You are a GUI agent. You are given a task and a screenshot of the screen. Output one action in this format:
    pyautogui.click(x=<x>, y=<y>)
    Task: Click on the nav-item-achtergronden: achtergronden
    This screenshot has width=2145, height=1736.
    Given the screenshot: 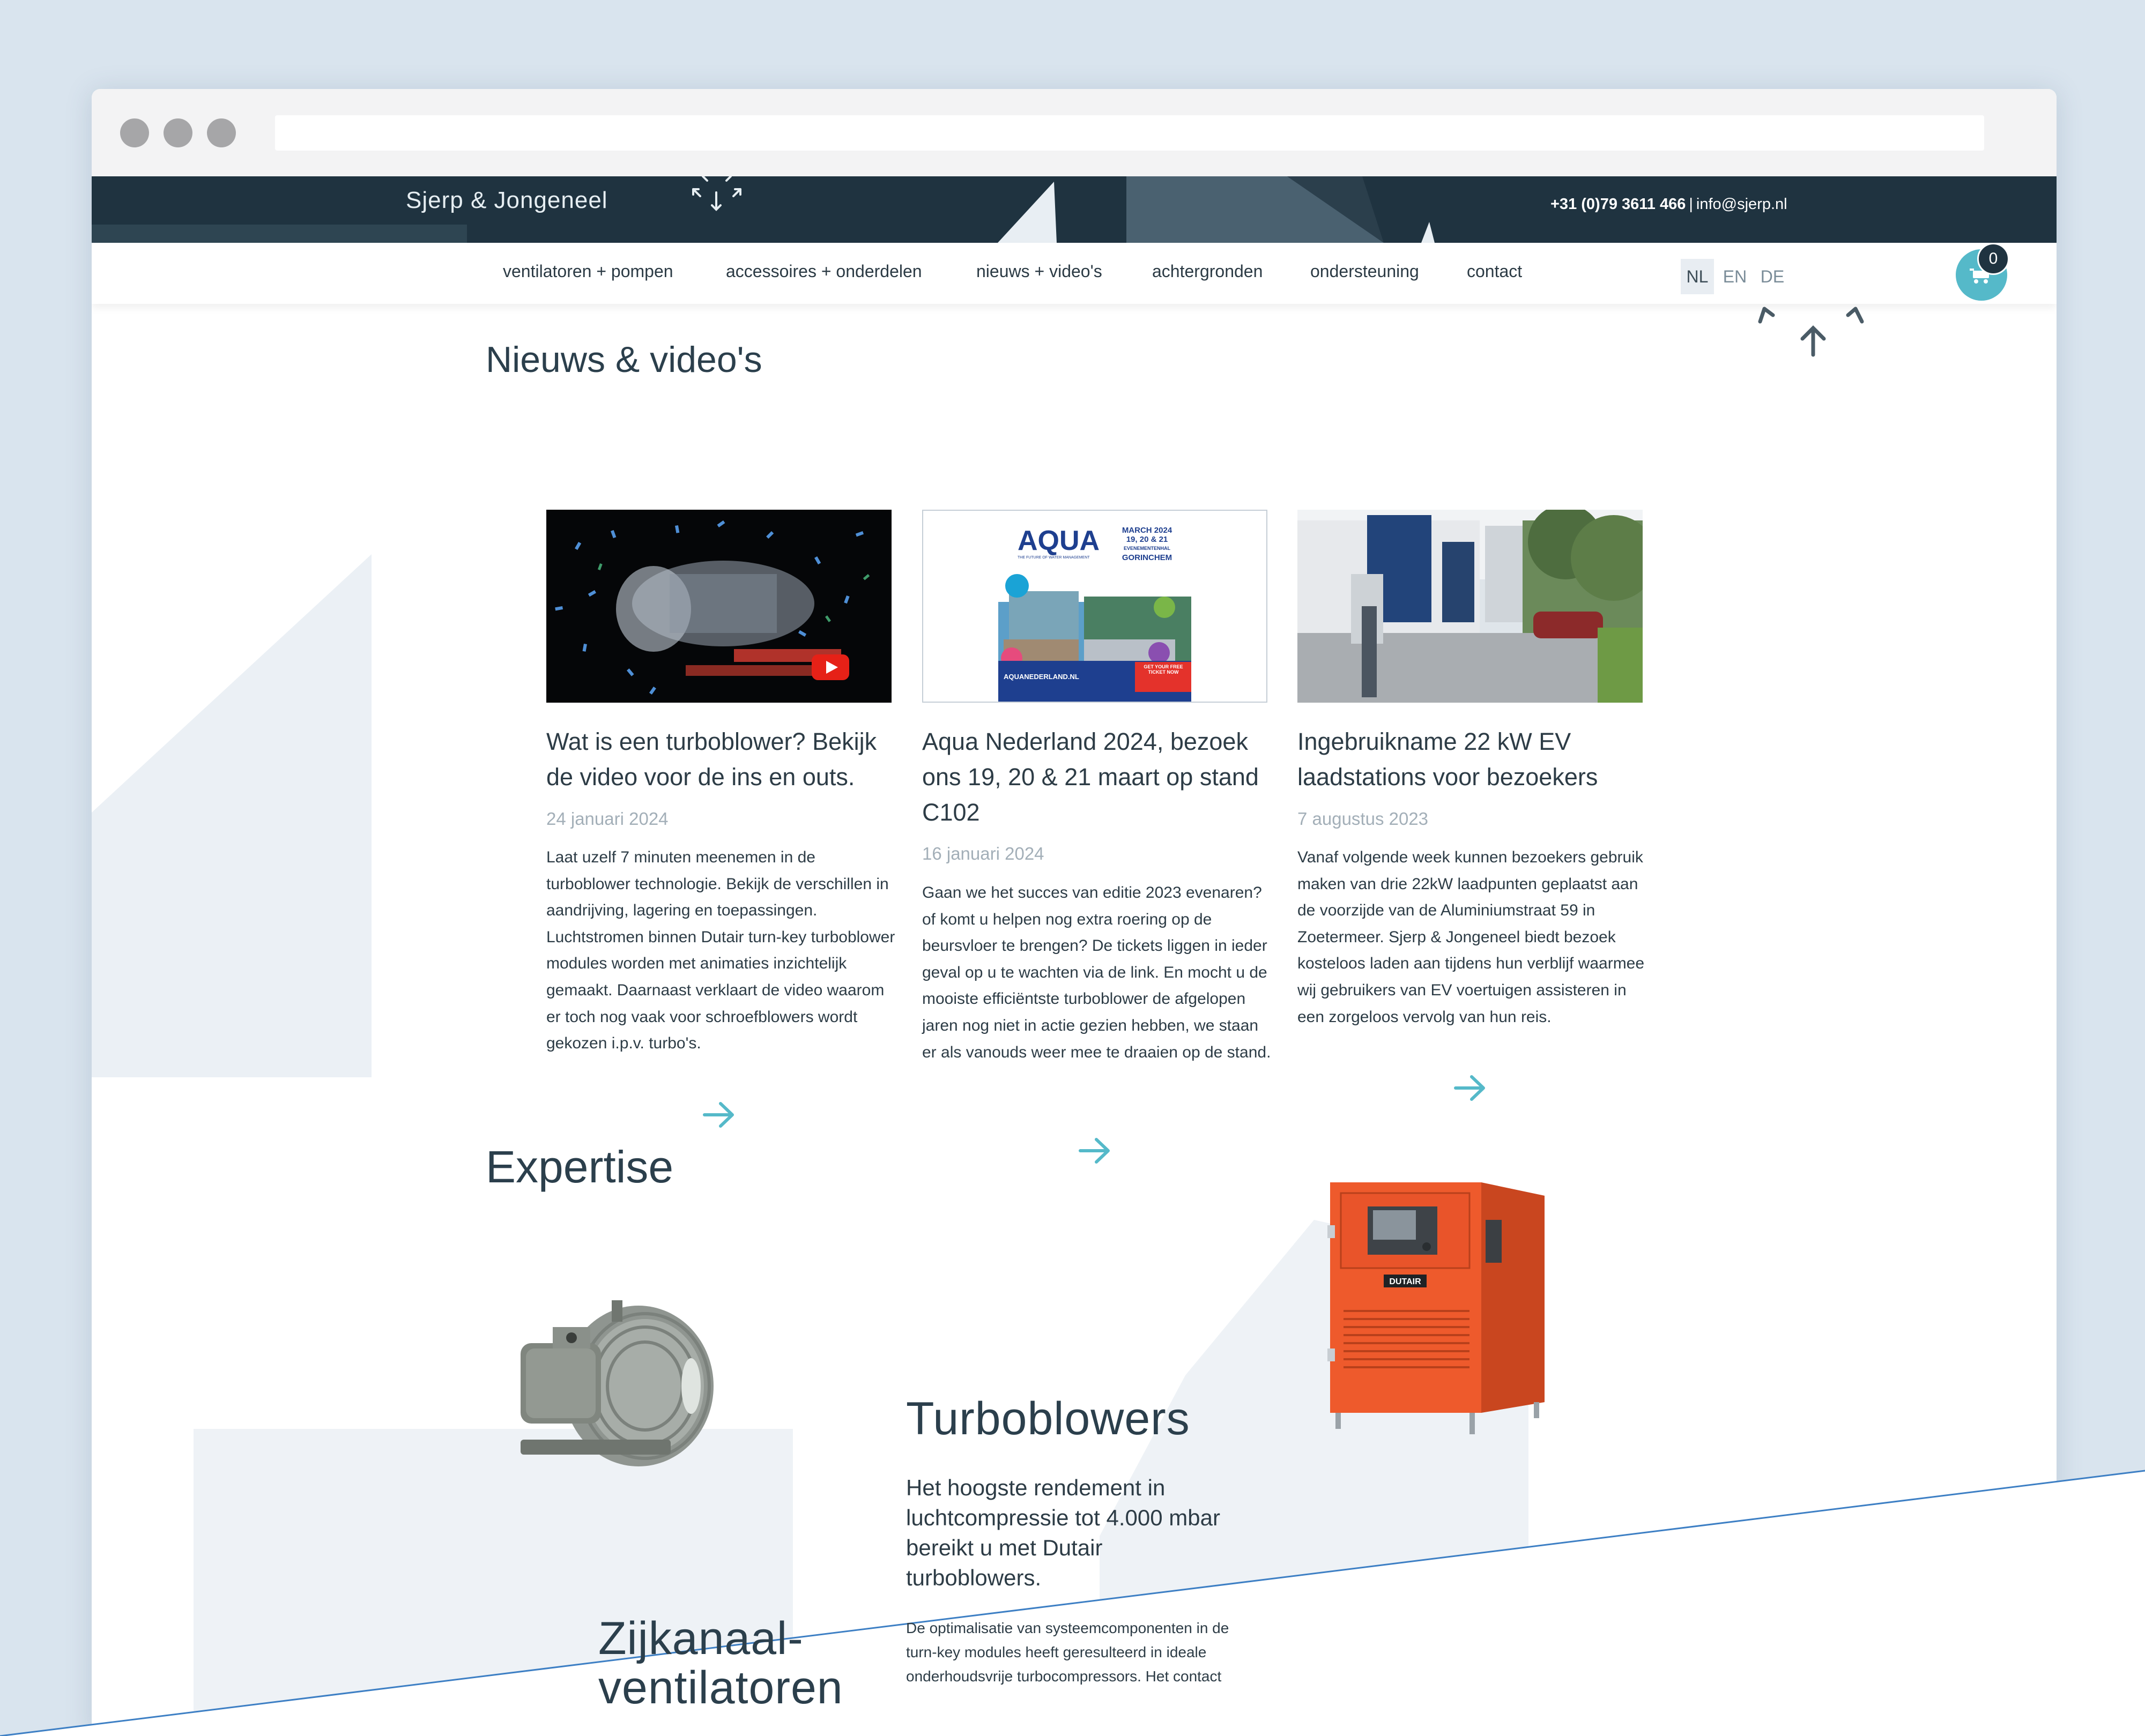 What is the action you would take?
    pyautogui.click(x=1207, y=271)
    